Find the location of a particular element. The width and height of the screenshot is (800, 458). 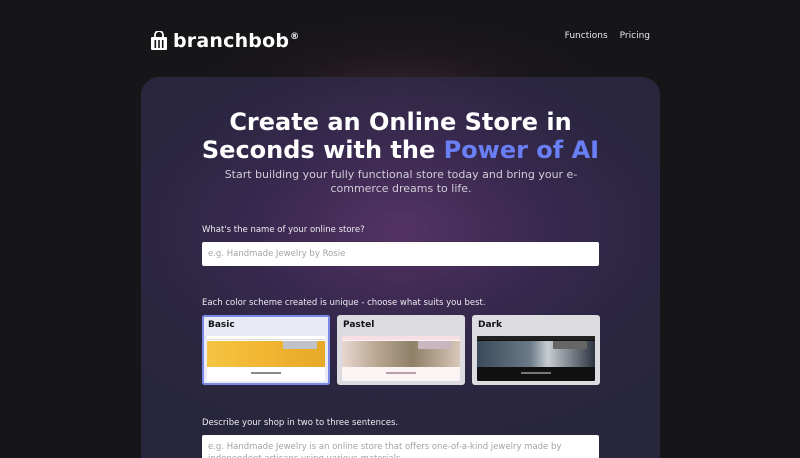

hero-title-accent: Power of AI is located at coordinates (521, 150).